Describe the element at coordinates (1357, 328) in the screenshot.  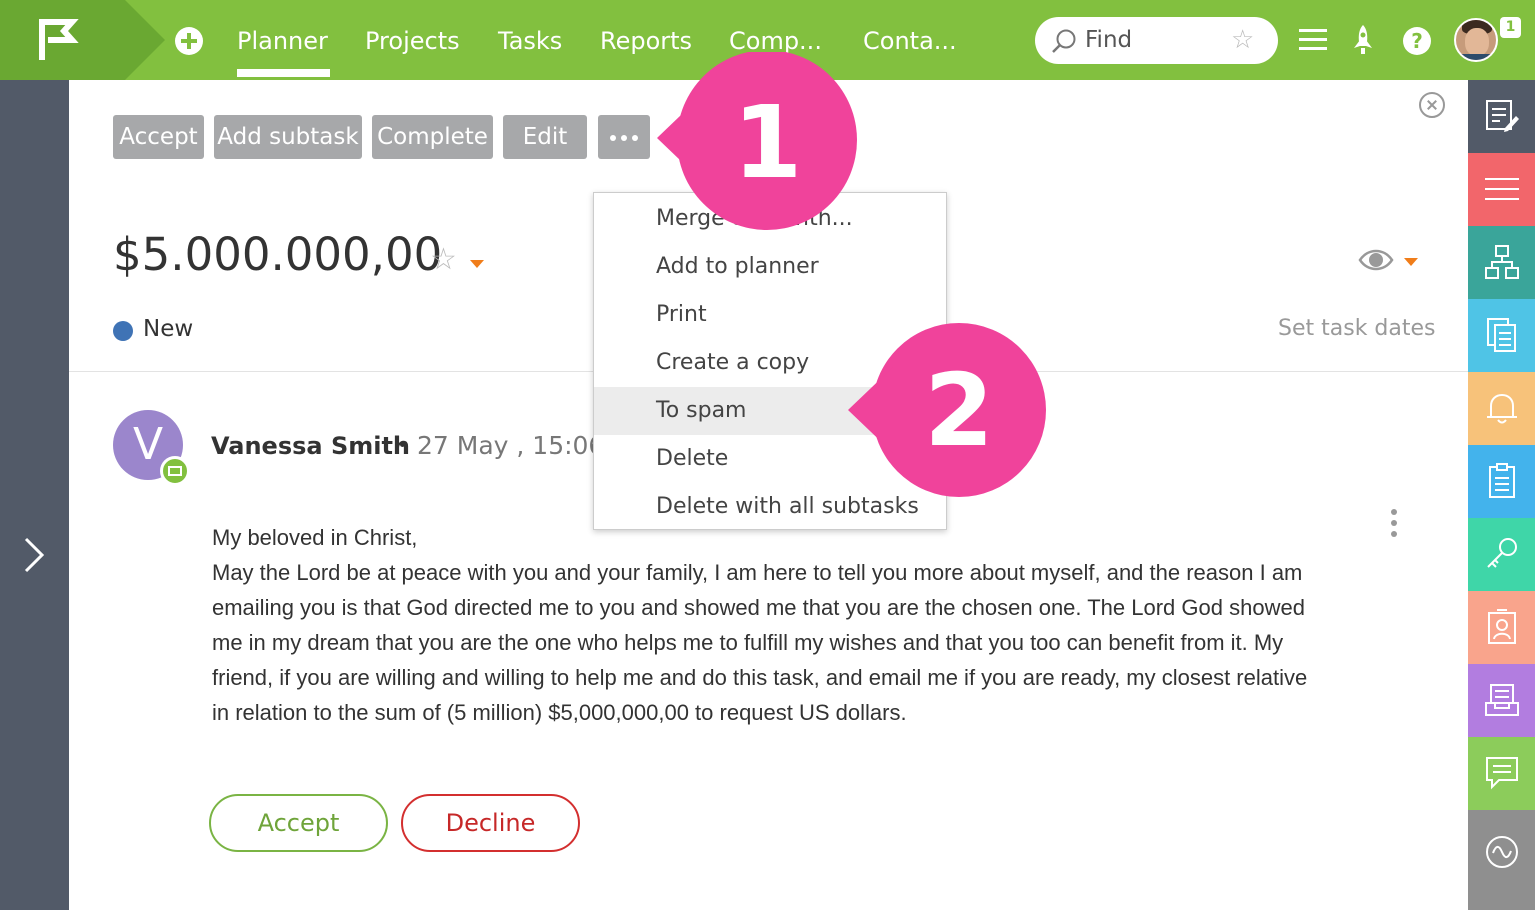
I see `set-task-dates-link: Set task dates` at that location.